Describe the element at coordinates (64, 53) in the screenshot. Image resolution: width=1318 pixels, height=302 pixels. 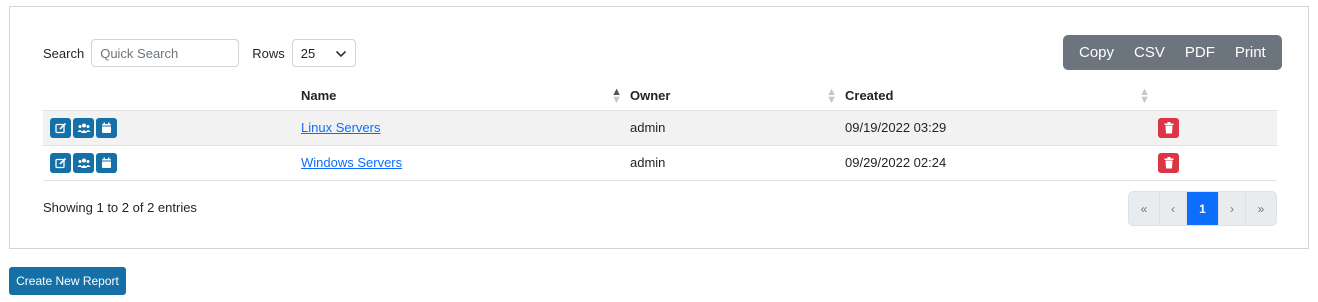
I see `search-label: Search` at that location.